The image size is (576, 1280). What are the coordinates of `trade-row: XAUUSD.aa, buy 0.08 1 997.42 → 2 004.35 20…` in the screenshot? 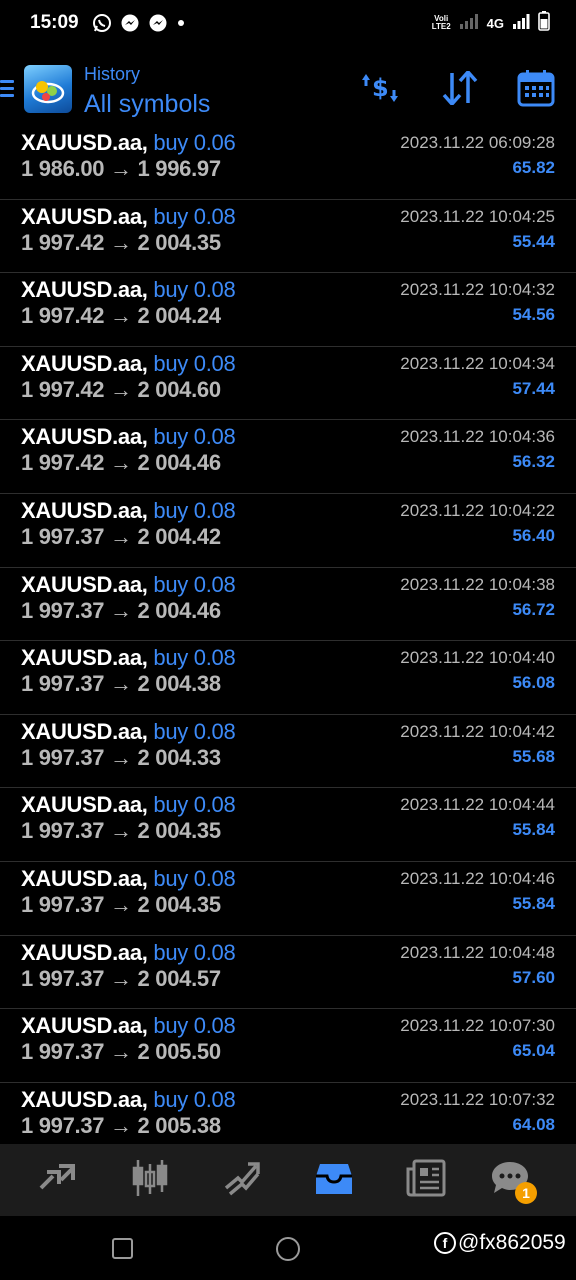 It's located at (288, 237).